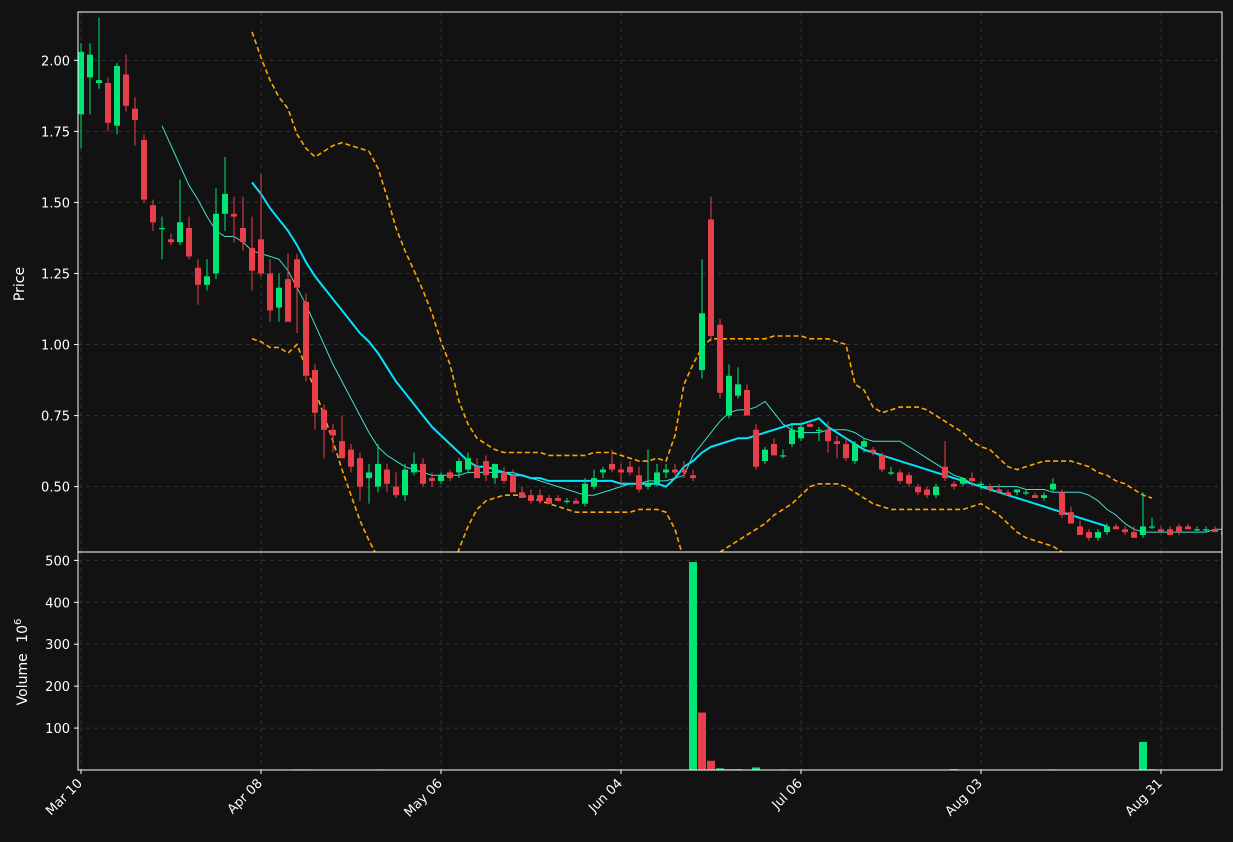  I want to click on price-y-tick-label: 1.00, so click(55, 346).